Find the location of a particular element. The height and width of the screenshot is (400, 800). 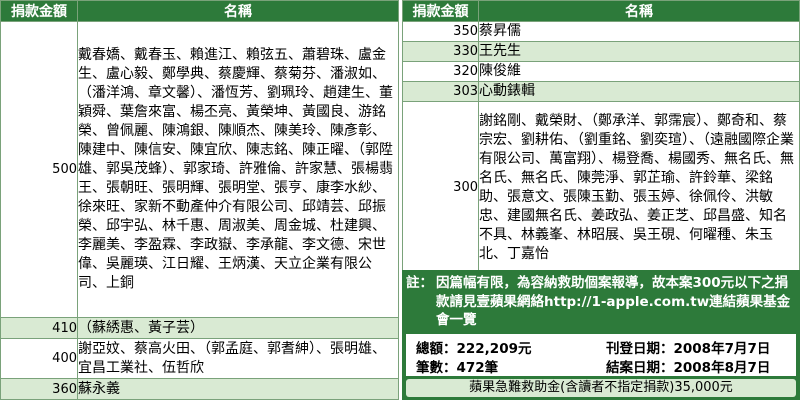

amount-cell: 303 is located at coordinates (440, 91).